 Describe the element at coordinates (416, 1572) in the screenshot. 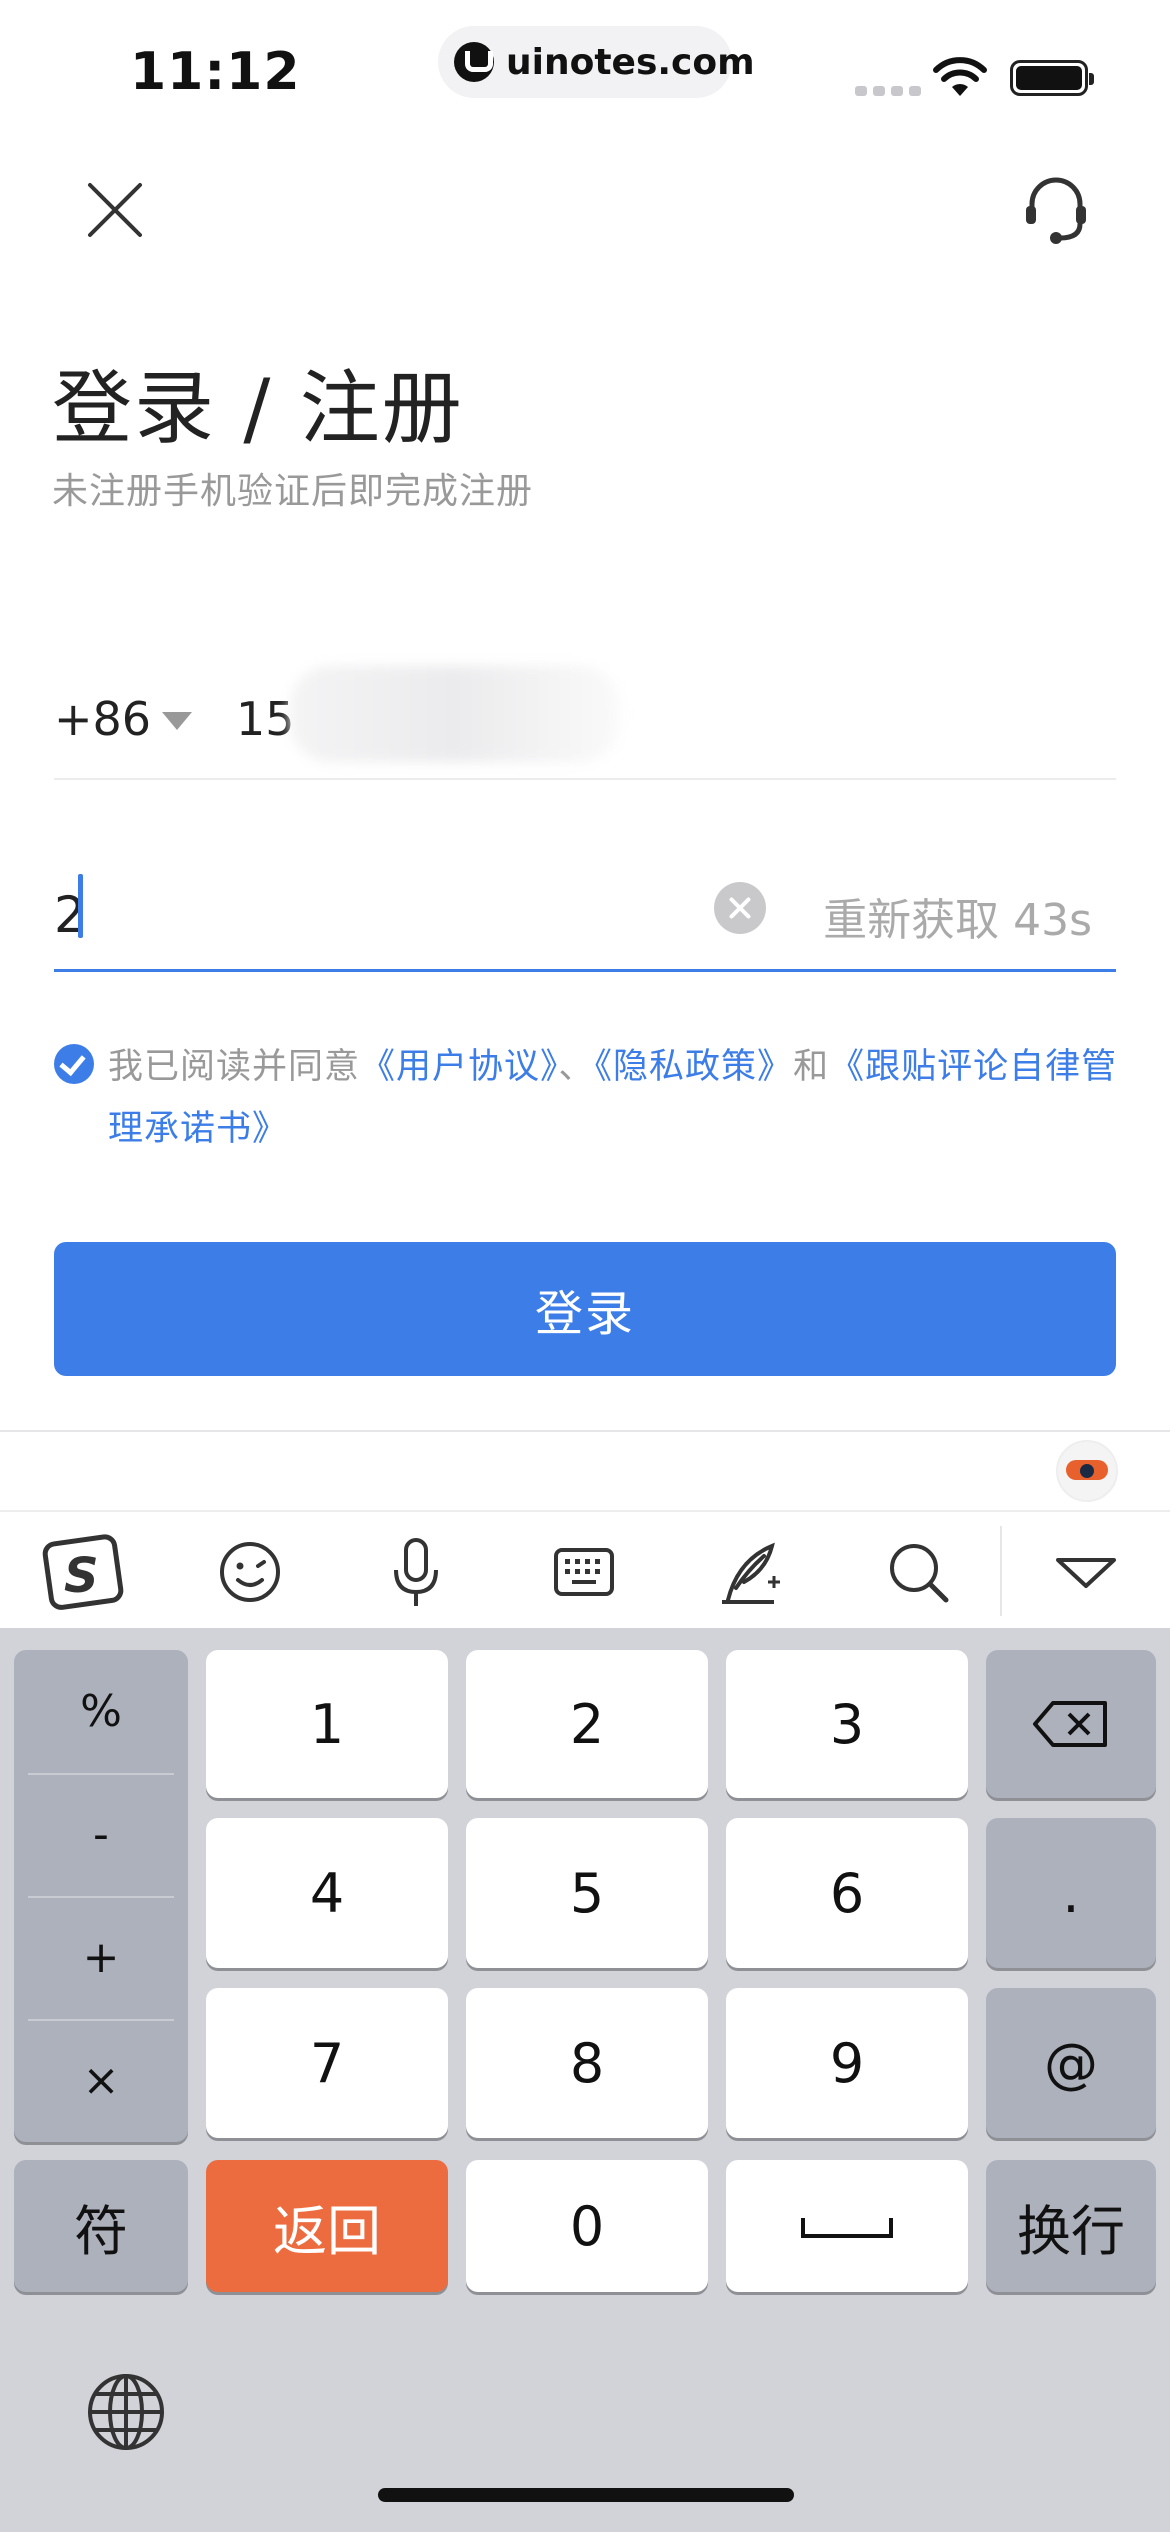

I see `microphone-icon` at that location.